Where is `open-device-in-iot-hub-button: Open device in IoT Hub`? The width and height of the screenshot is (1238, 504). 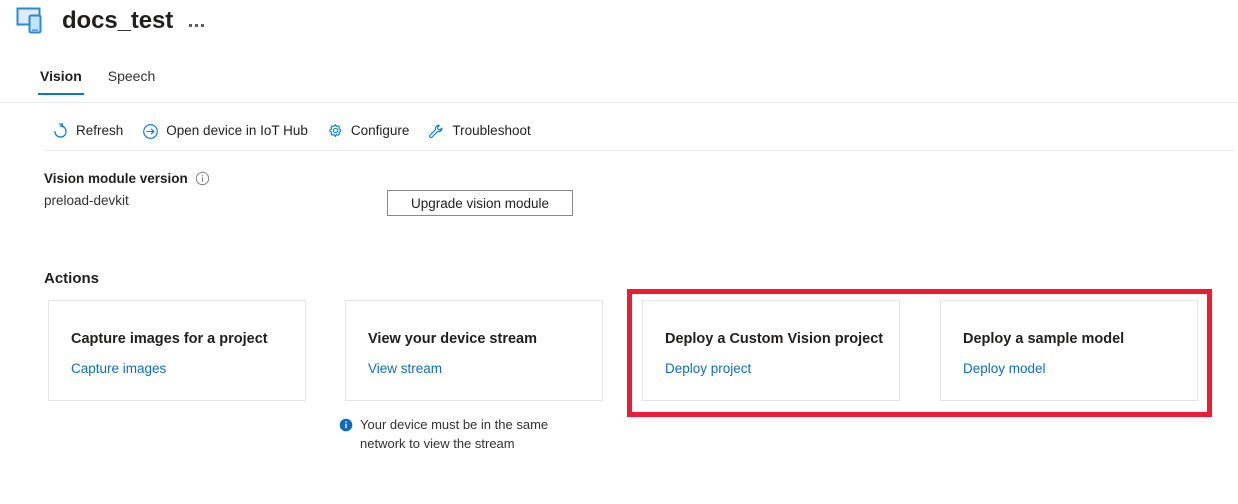 open-device-in-iot-hub-button: Open device in IoT Hub is located at coordinates (226, 131).